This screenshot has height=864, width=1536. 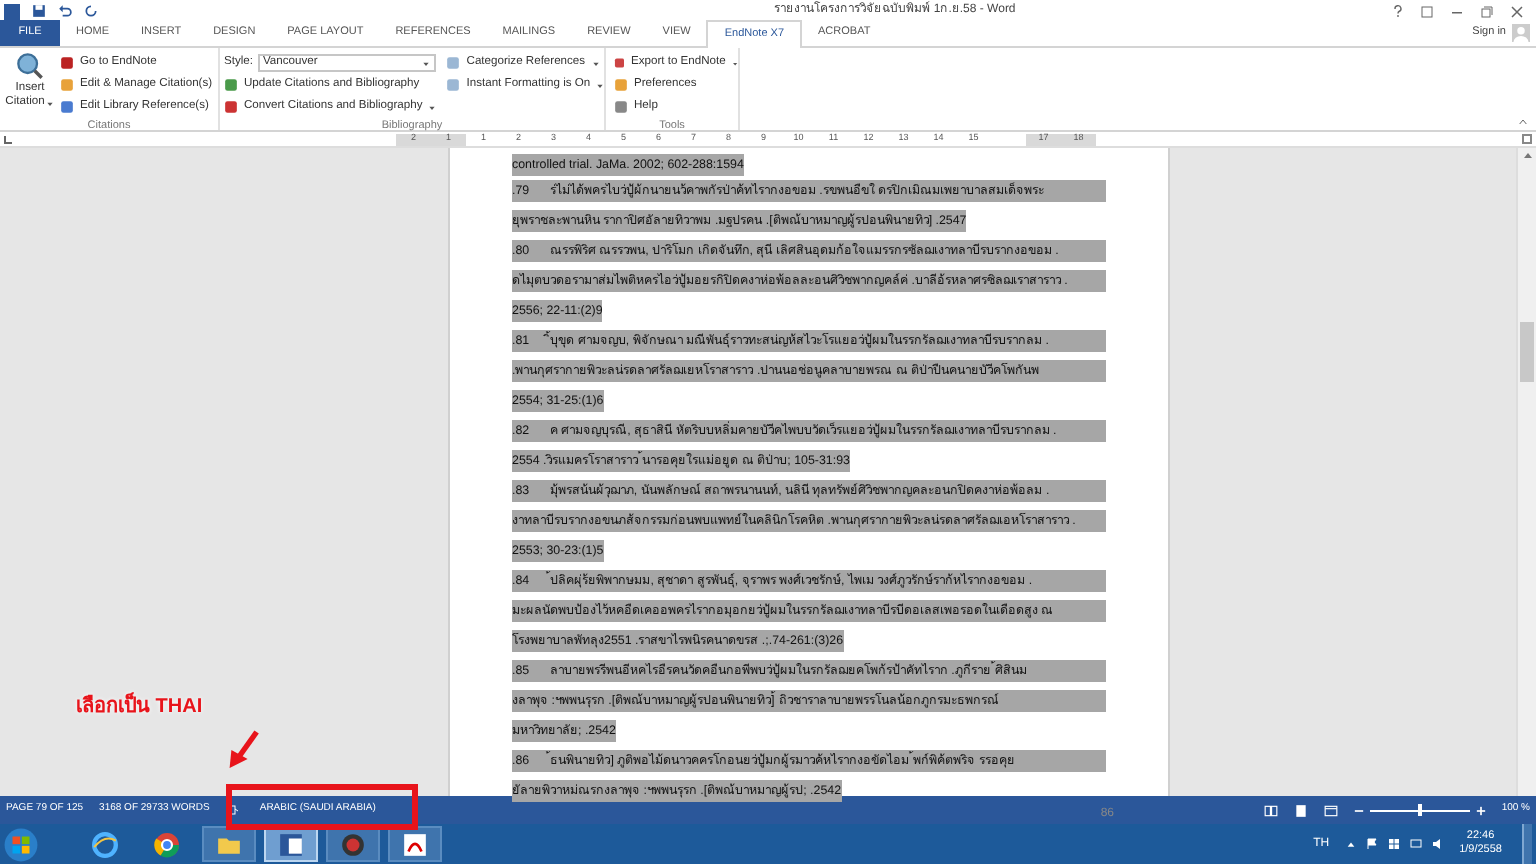 What do you see at coordinates (231, 85) in the screenshot?
I see `refresh-icon` at bounding box center [231, 85].